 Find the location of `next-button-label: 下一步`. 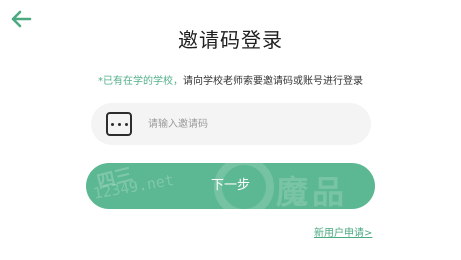

next-button-label: 下一步 is located at coordinates (230, 185).